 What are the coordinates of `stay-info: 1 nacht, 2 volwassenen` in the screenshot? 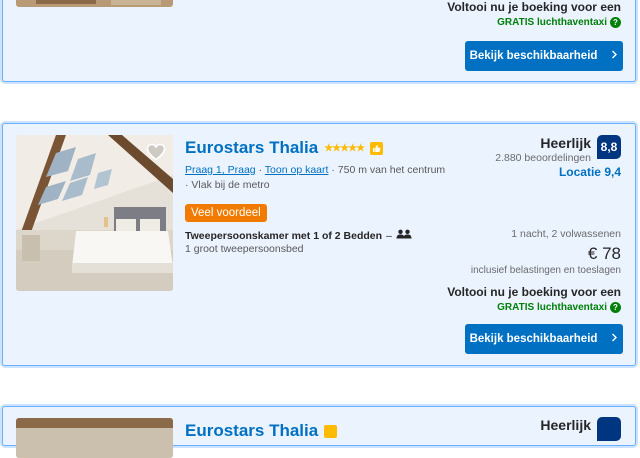 It's located at (566, 234).